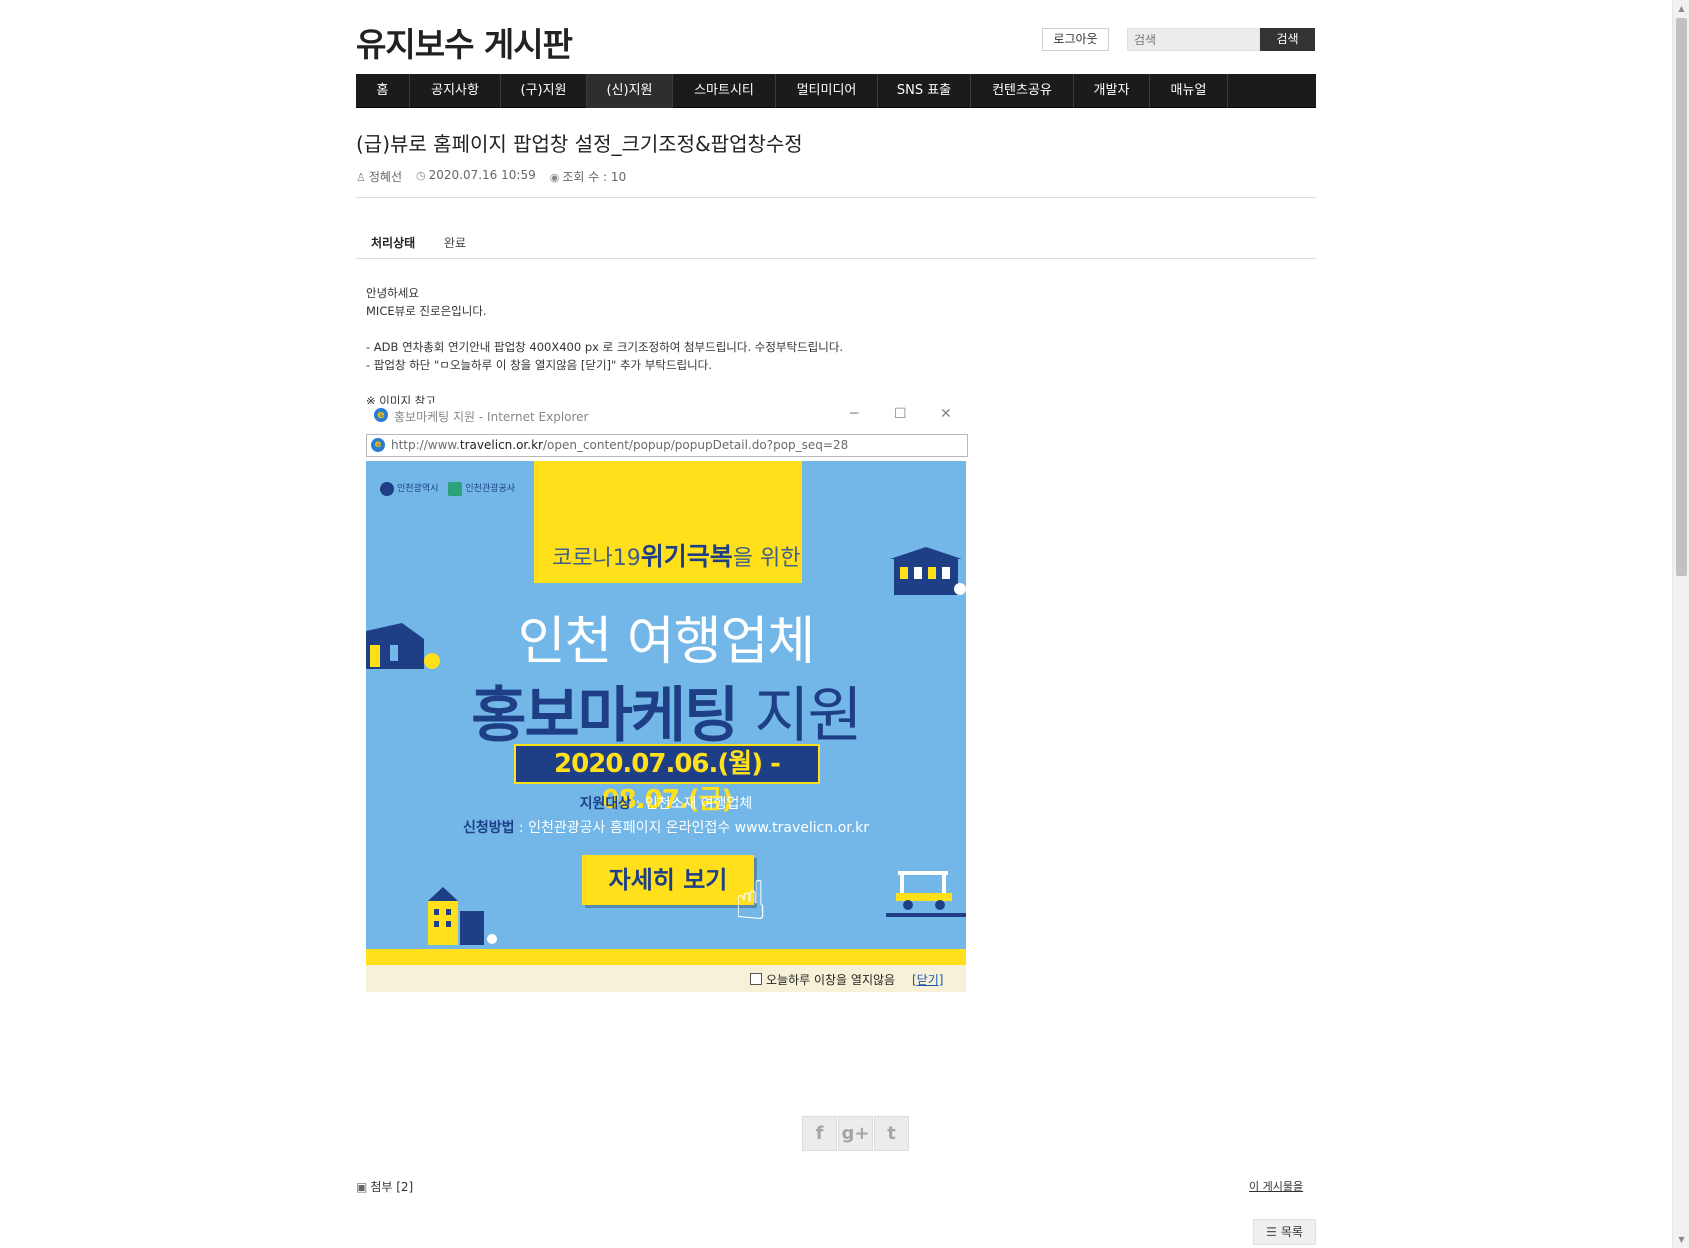 This screenshot has height=1248, width=1689. Describe the element at coordinates (455, 488) in the screenshot. I see `incheon-tourism-logo-icon` at that location.